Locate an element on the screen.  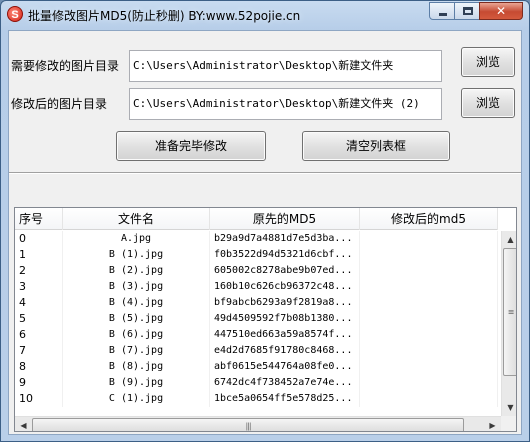
row-filename: A.jpg is located at coordinates (136, 239).